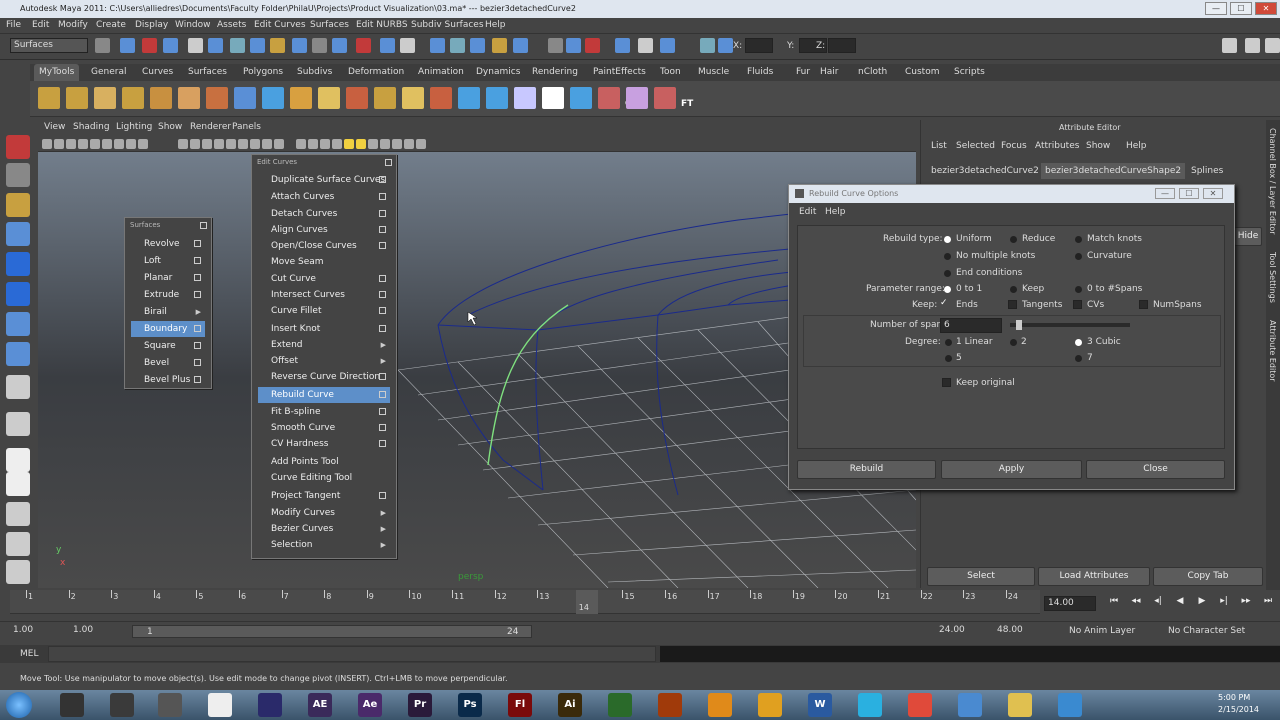  I want to click on edit-curves-item-extend: Extend ▶, so click(324, 345).